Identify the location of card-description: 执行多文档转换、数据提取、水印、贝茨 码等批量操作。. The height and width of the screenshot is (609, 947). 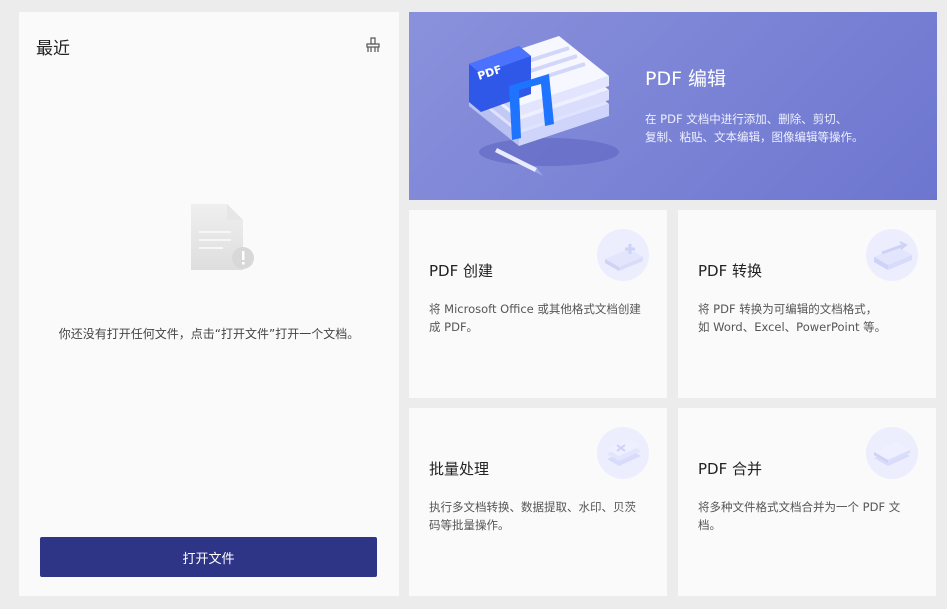
(543, 516).